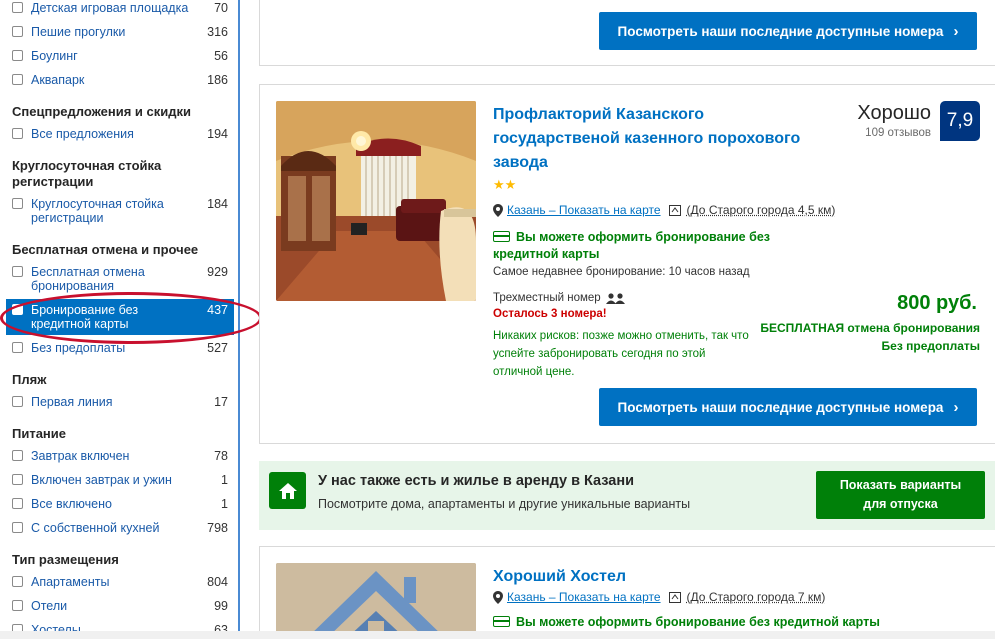  What do you see at coordinates (85, 317) in the screenshot?
I see `filter-label: Бронирование без кредитной карты` at bounding box center [85, 317].